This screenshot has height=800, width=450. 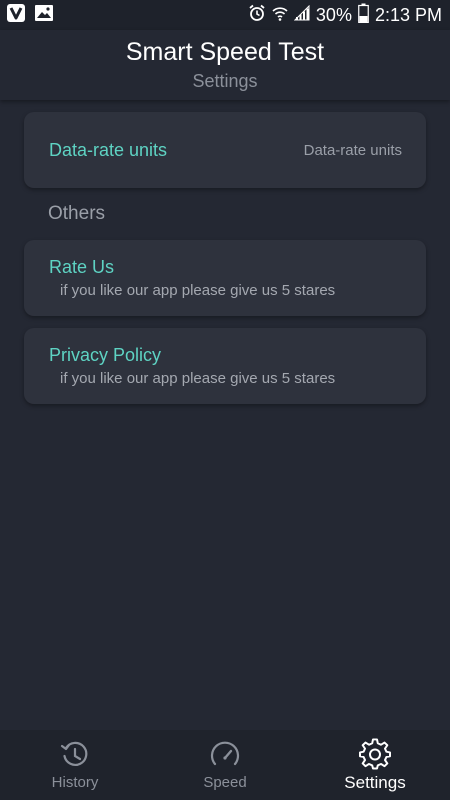 What do you see at coordinates (75, 782) in the screenshot?
I see `nav-history-label: History` at bounding box center [75, 782].